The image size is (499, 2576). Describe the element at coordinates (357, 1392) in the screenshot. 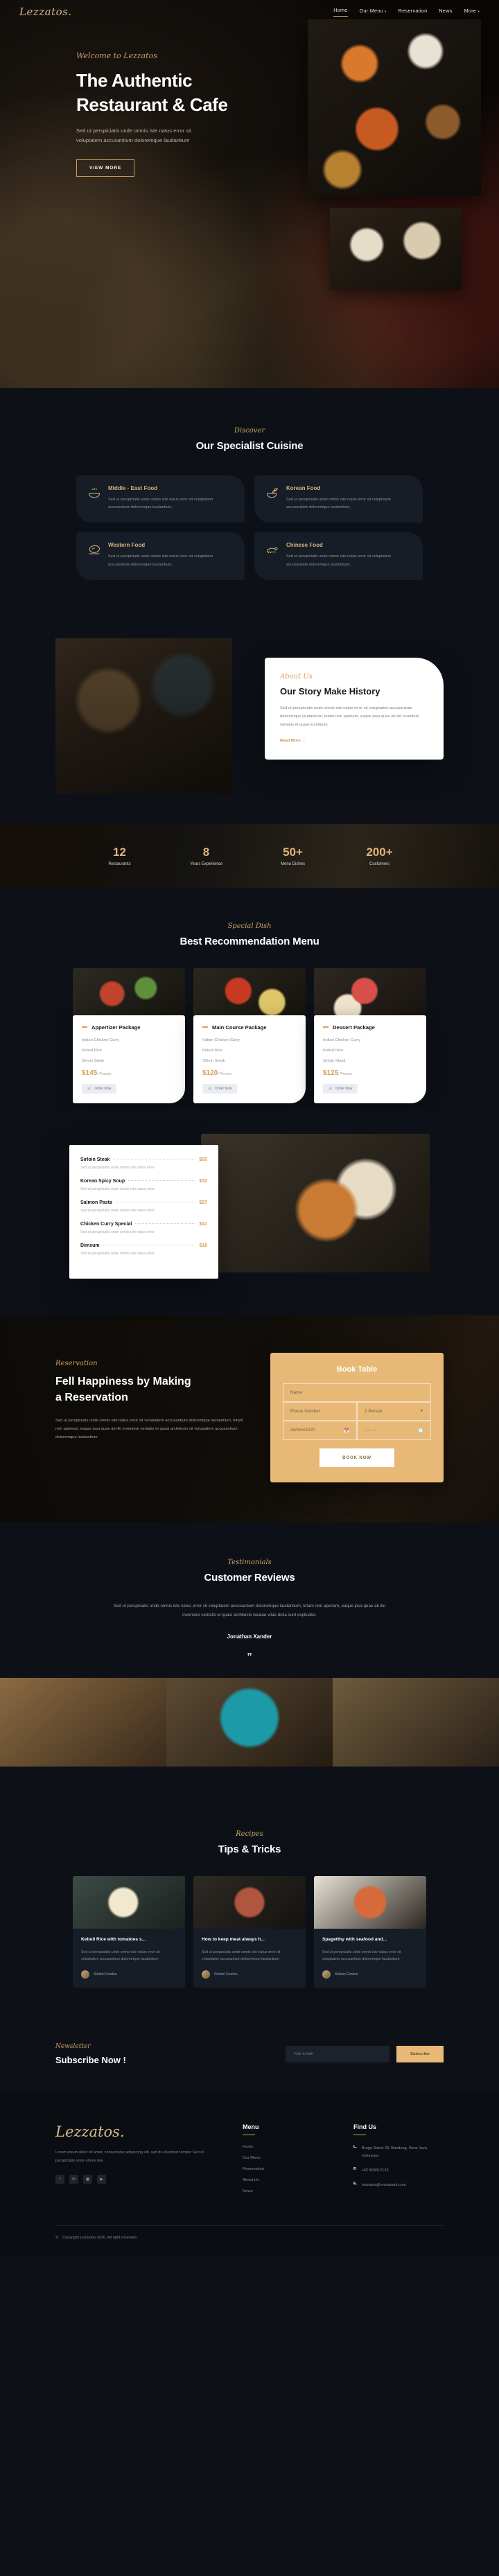

I see `name-input: Name` at that location.